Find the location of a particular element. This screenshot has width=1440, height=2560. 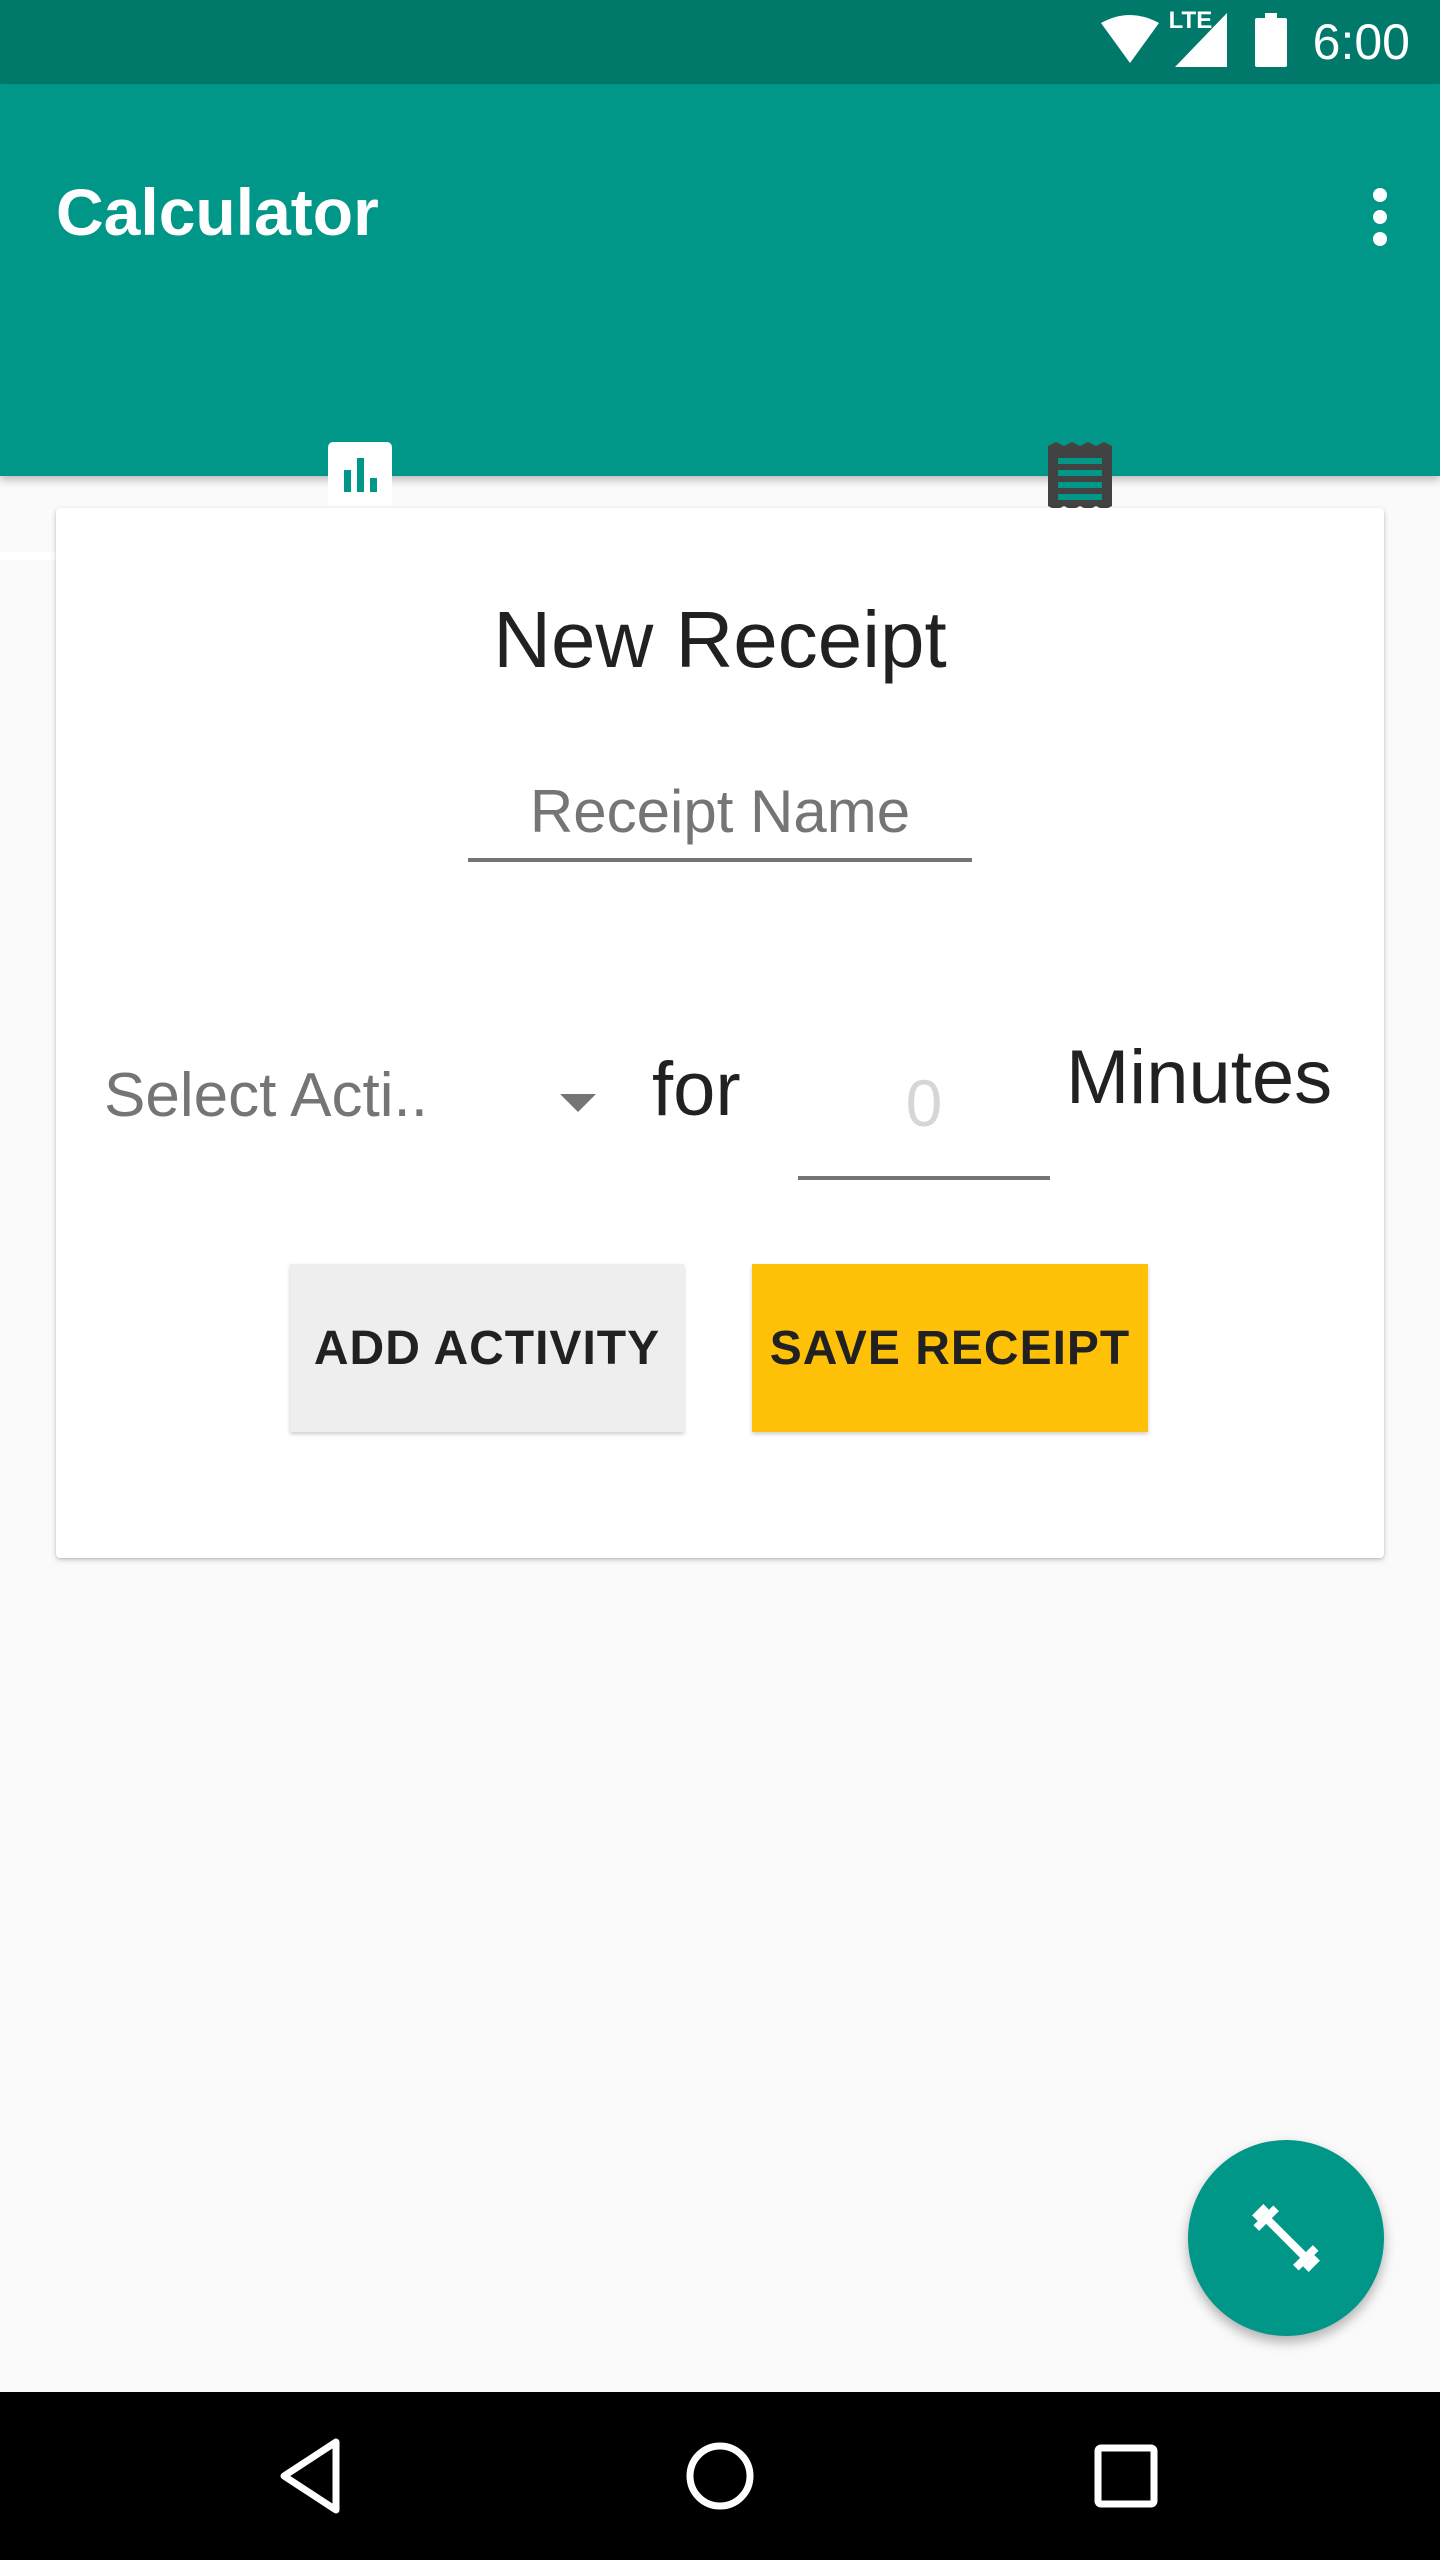

battery-icon is located at coordinates (1270, 42).